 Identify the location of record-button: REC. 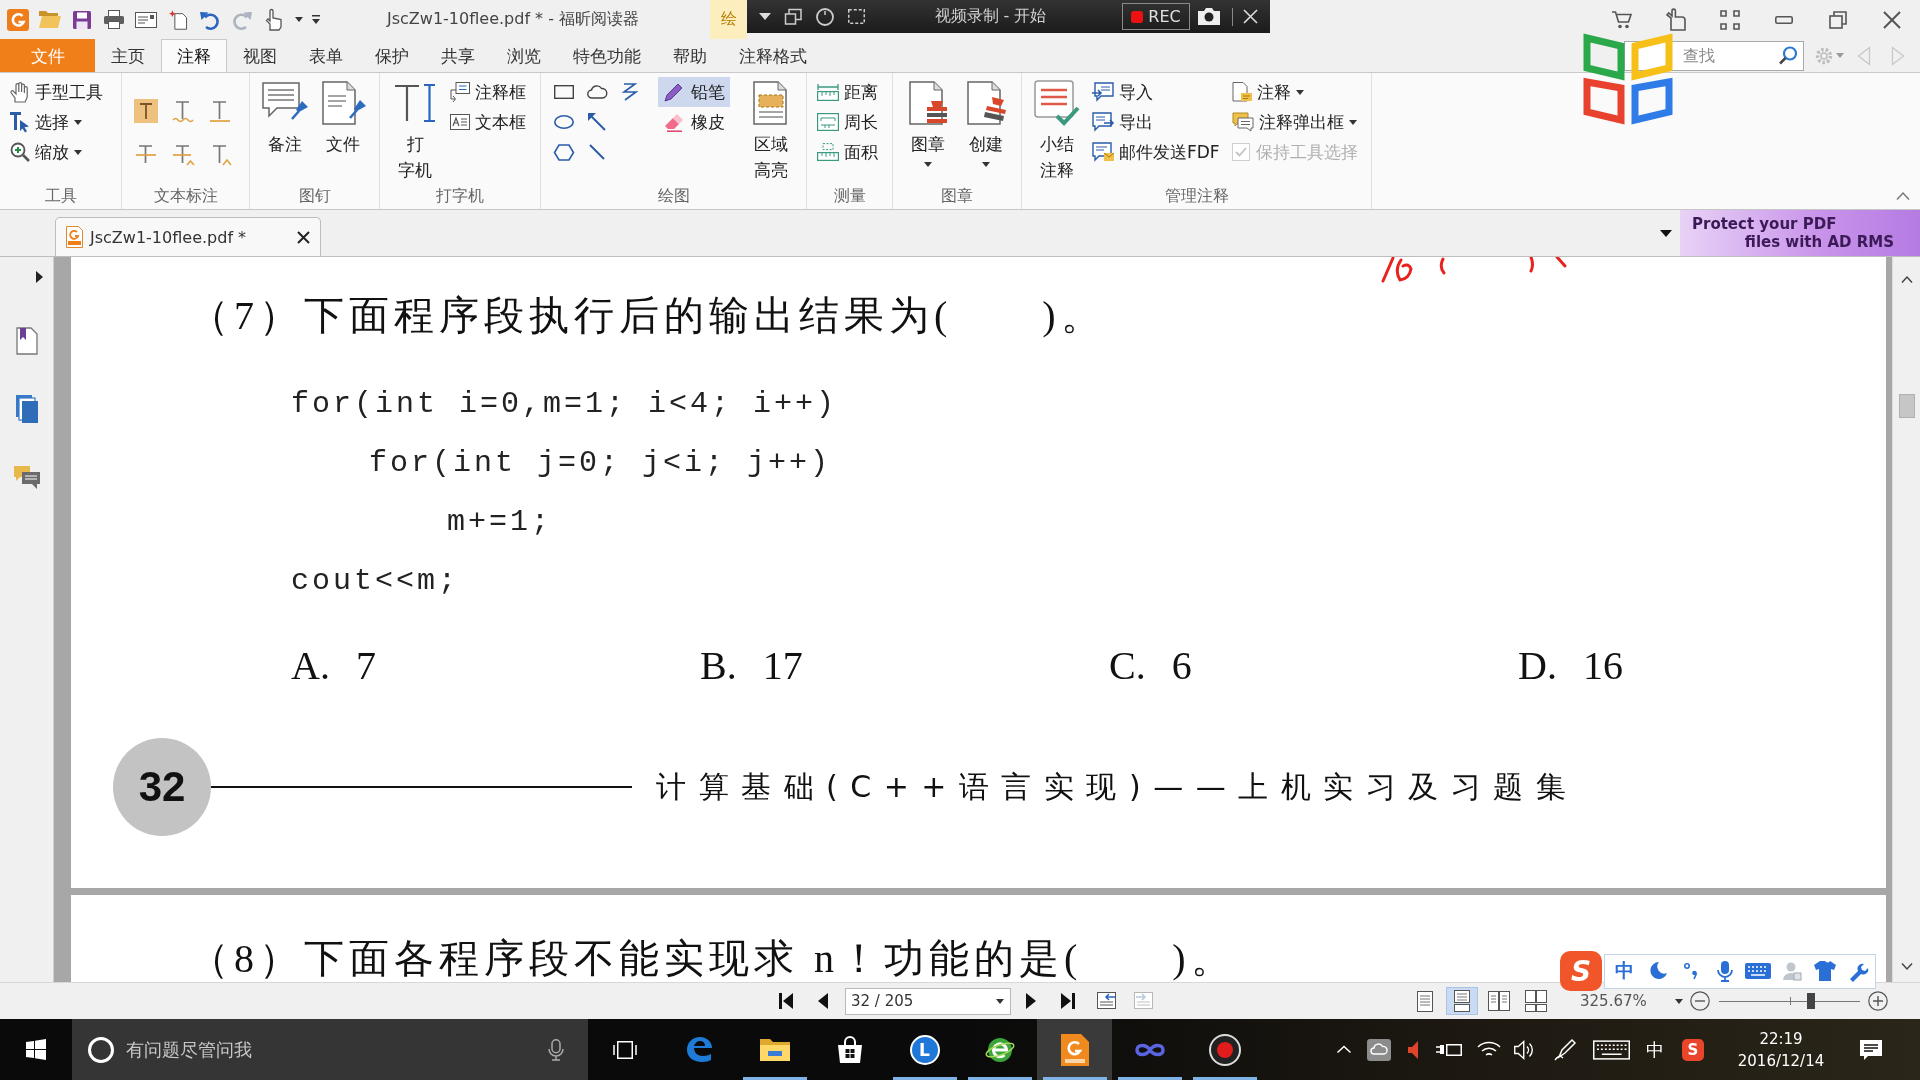
(1156, 16).